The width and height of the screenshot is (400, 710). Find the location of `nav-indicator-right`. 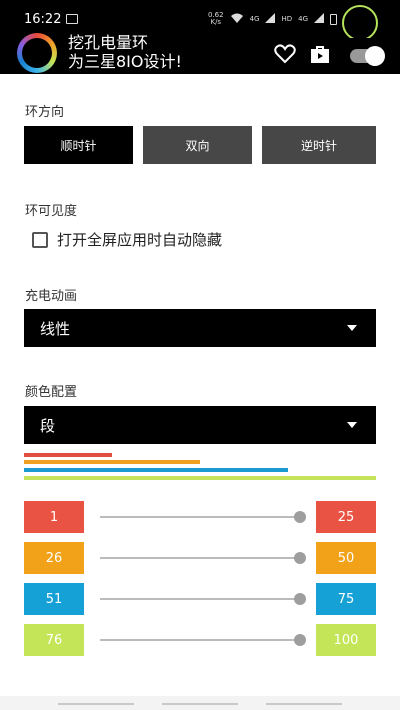

nav-indicator-right is located at coordinates (304, 704).